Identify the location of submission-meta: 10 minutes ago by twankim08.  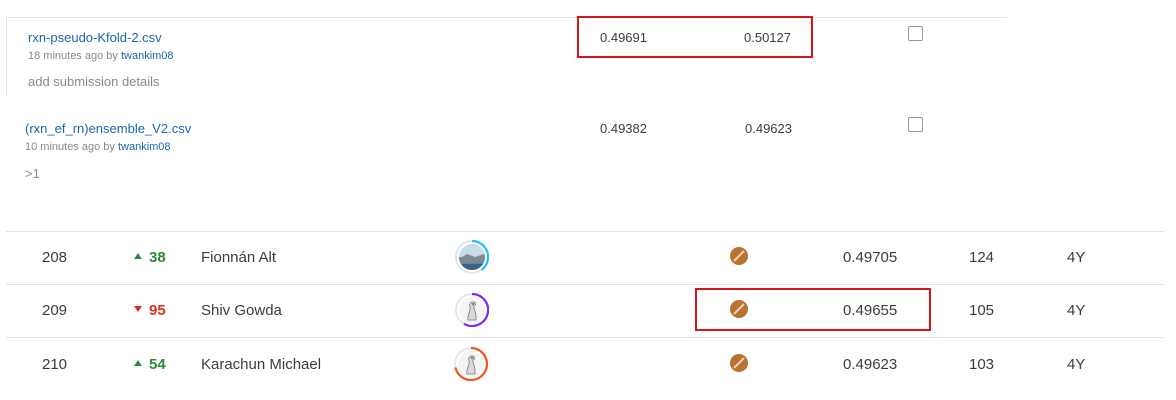
(98, 147).